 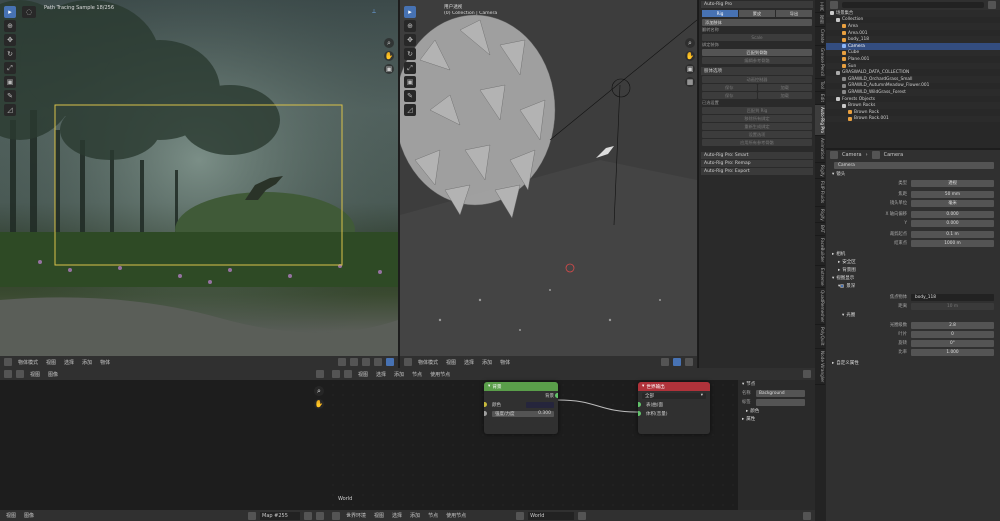 What do you see at coordinates (913, 92) in the screenshot?
I see `outliner-row: GRAWLD_WildGrass_Forest` at bounding box center [913, 92].